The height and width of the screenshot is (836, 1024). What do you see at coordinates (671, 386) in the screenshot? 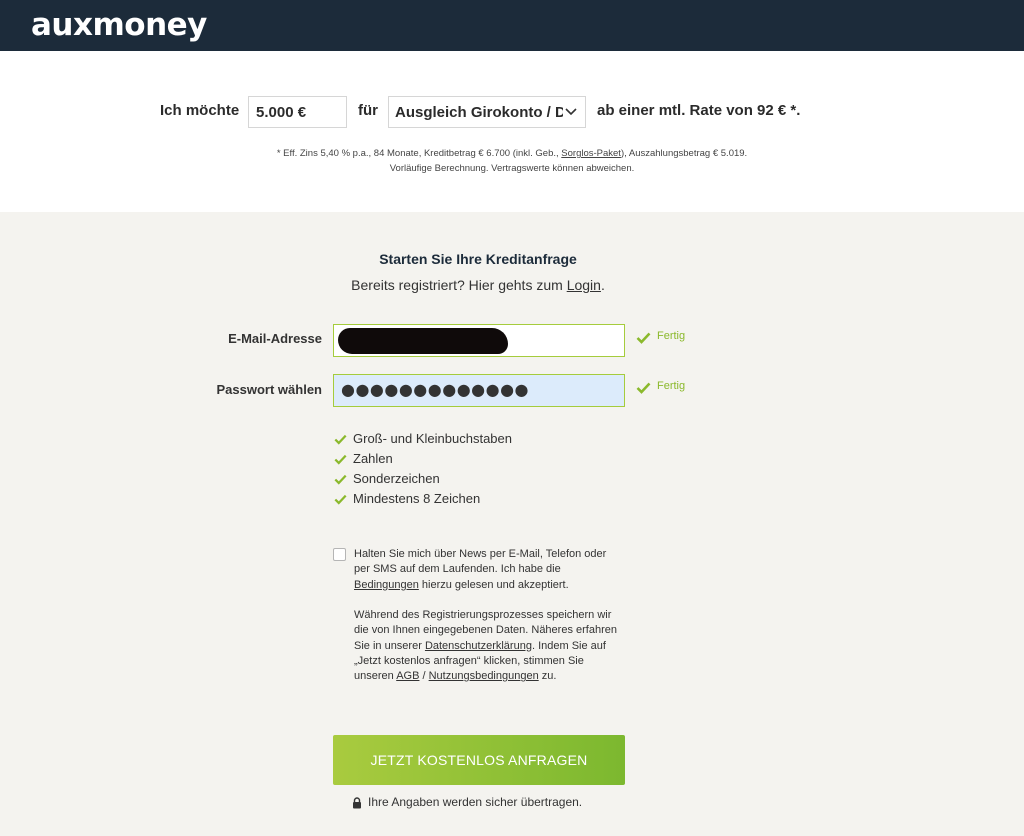
I see `password-status-text: Fertig` at bounding box center [671, 386].